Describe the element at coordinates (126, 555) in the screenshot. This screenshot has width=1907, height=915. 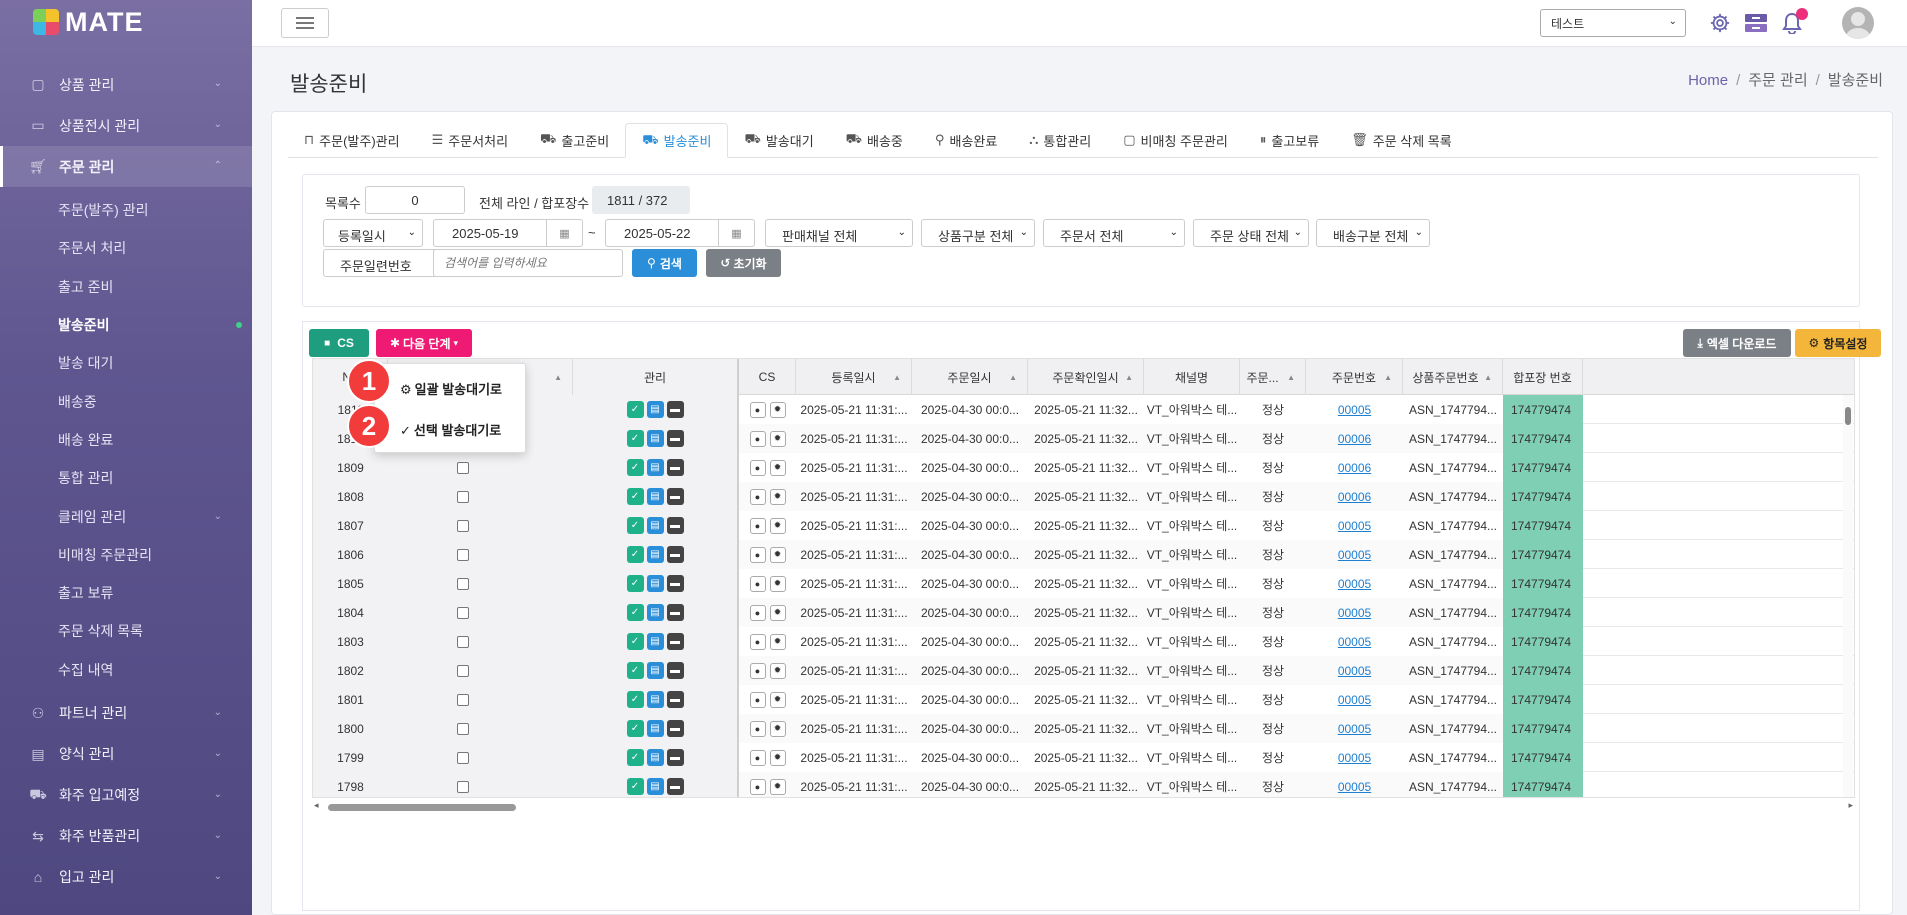
I see `sidebar-subitem: 비매칭 주문관리` at that location.